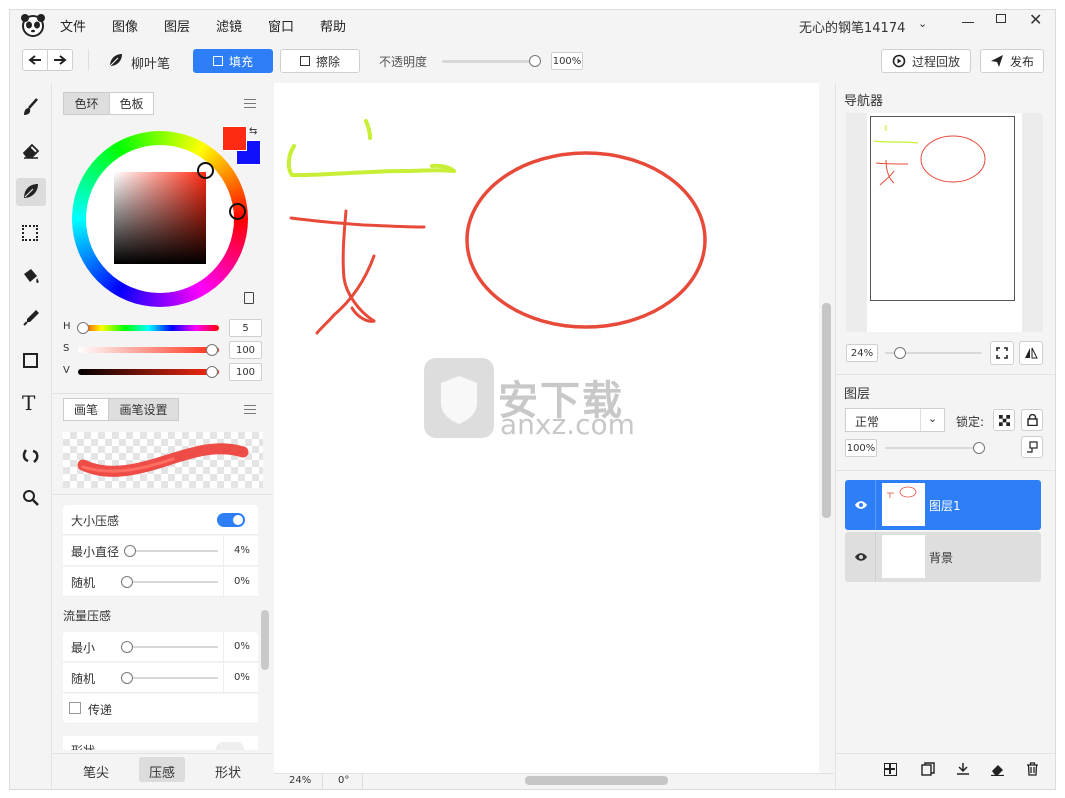 The image size is (1065, 798). What do you see at coordinates (171, 678) in the screenshot?
I see `flow-random-slider` at bounding box center [171, 678].